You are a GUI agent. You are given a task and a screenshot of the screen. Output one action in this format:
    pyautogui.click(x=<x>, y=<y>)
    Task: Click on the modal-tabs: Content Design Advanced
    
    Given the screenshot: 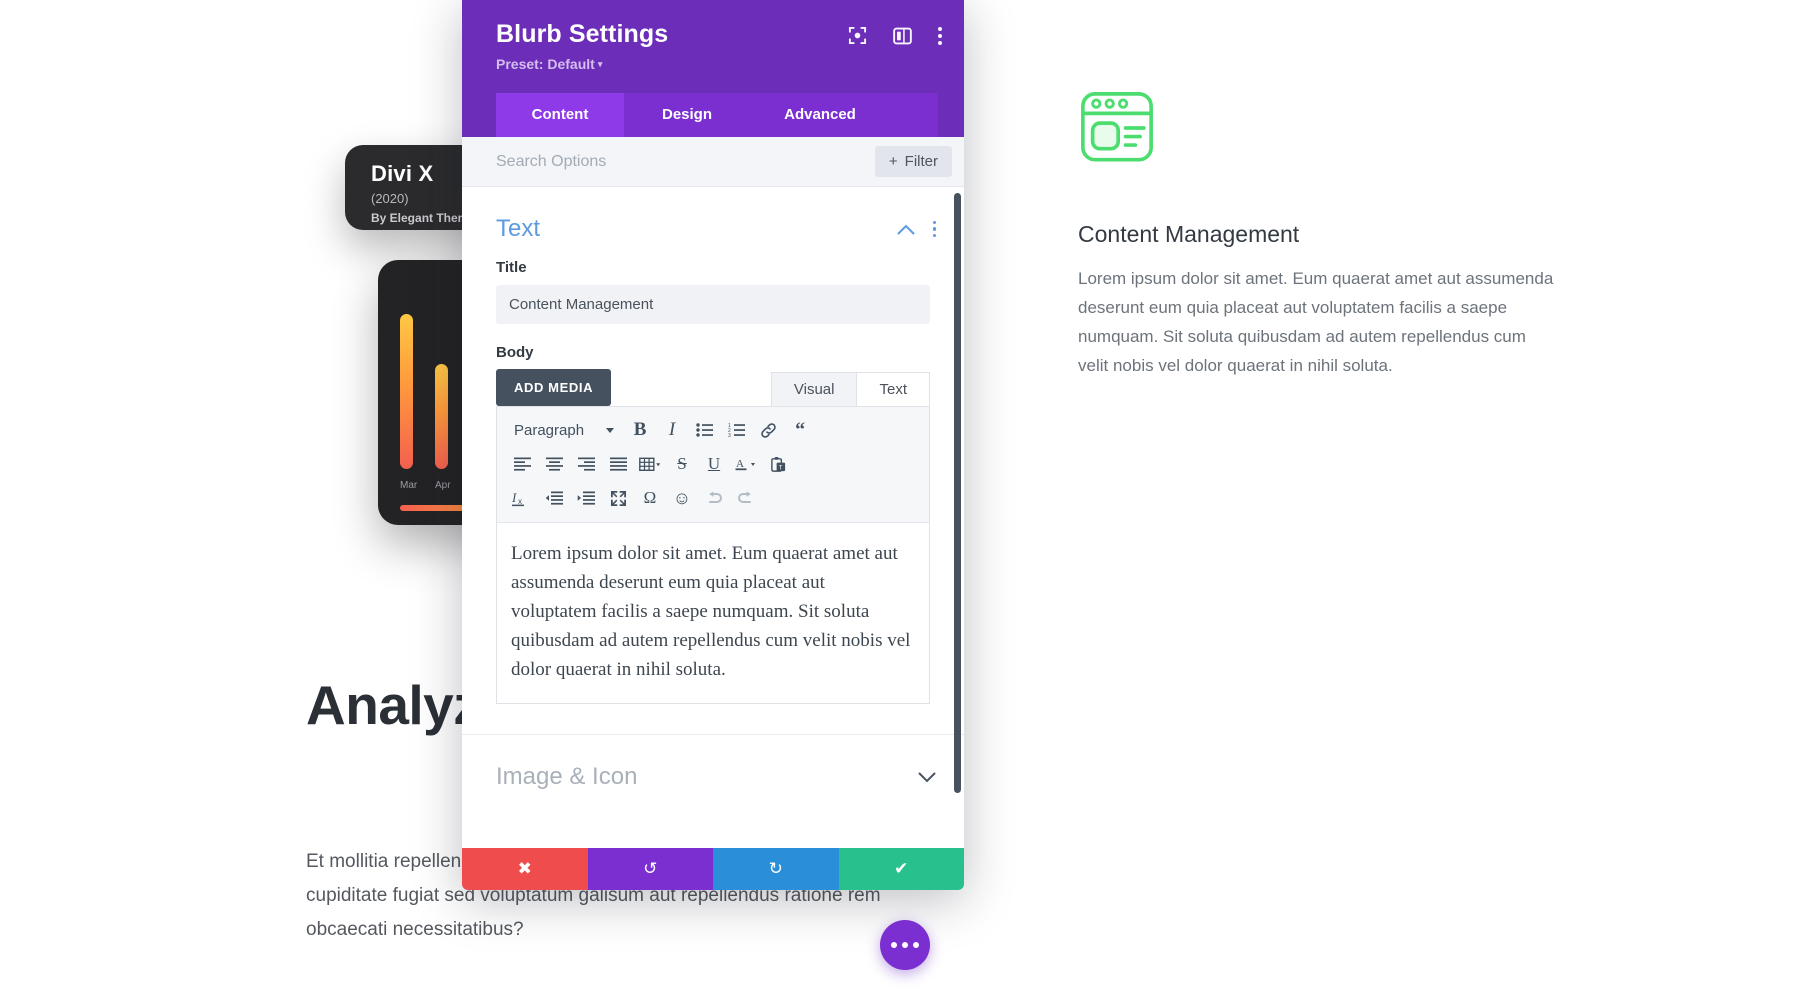 What is the action you would take?
    pyautogui.click(x=717, y=115)
    